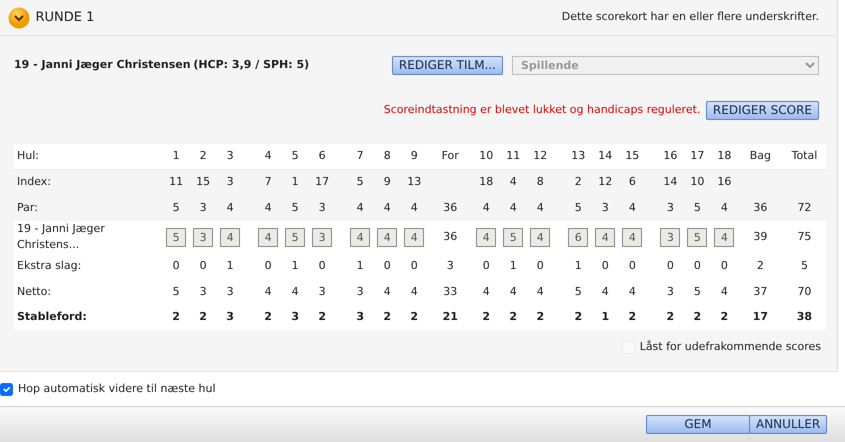  What do you see at coordinates (6, 389) in the screenshot?
I see `auto-advance-checkbox` at bounding box center [6, 389].